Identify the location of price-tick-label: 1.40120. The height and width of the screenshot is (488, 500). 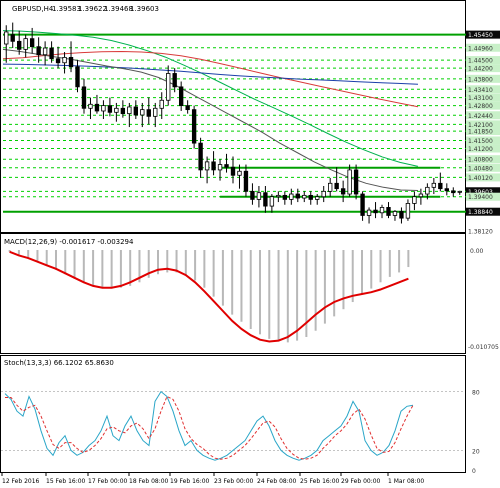
(480, 178).